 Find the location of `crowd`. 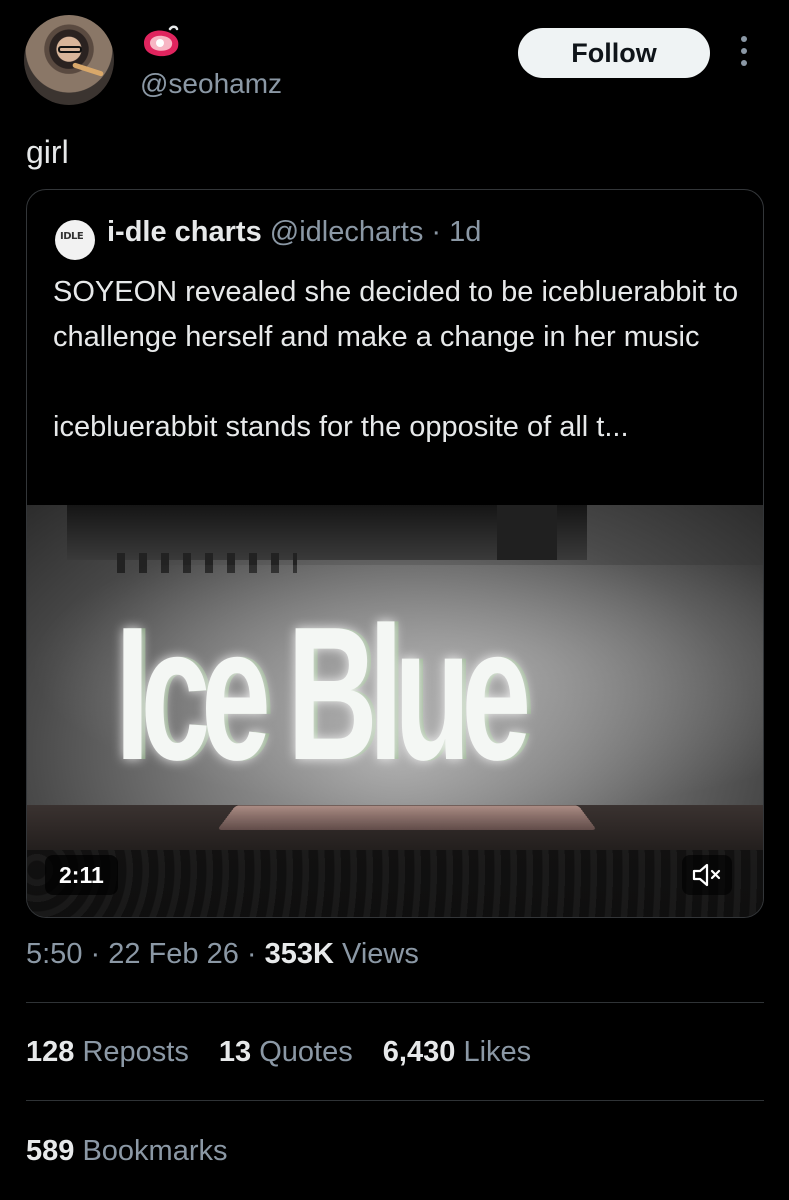

crowd is located at coordinates (395, 883).